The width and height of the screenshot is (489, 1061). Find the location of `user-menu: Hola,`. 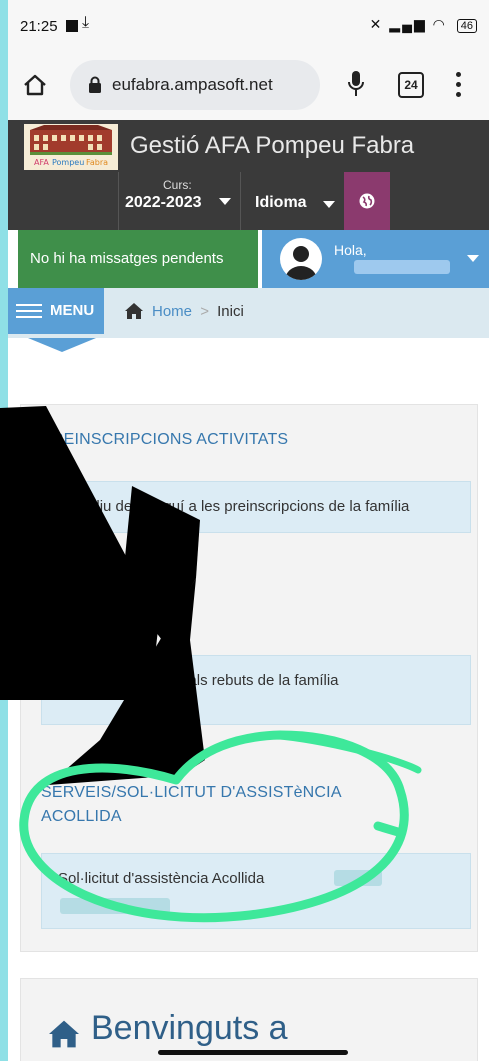

user-menu: Hola, is located at coordinates (375, 259).